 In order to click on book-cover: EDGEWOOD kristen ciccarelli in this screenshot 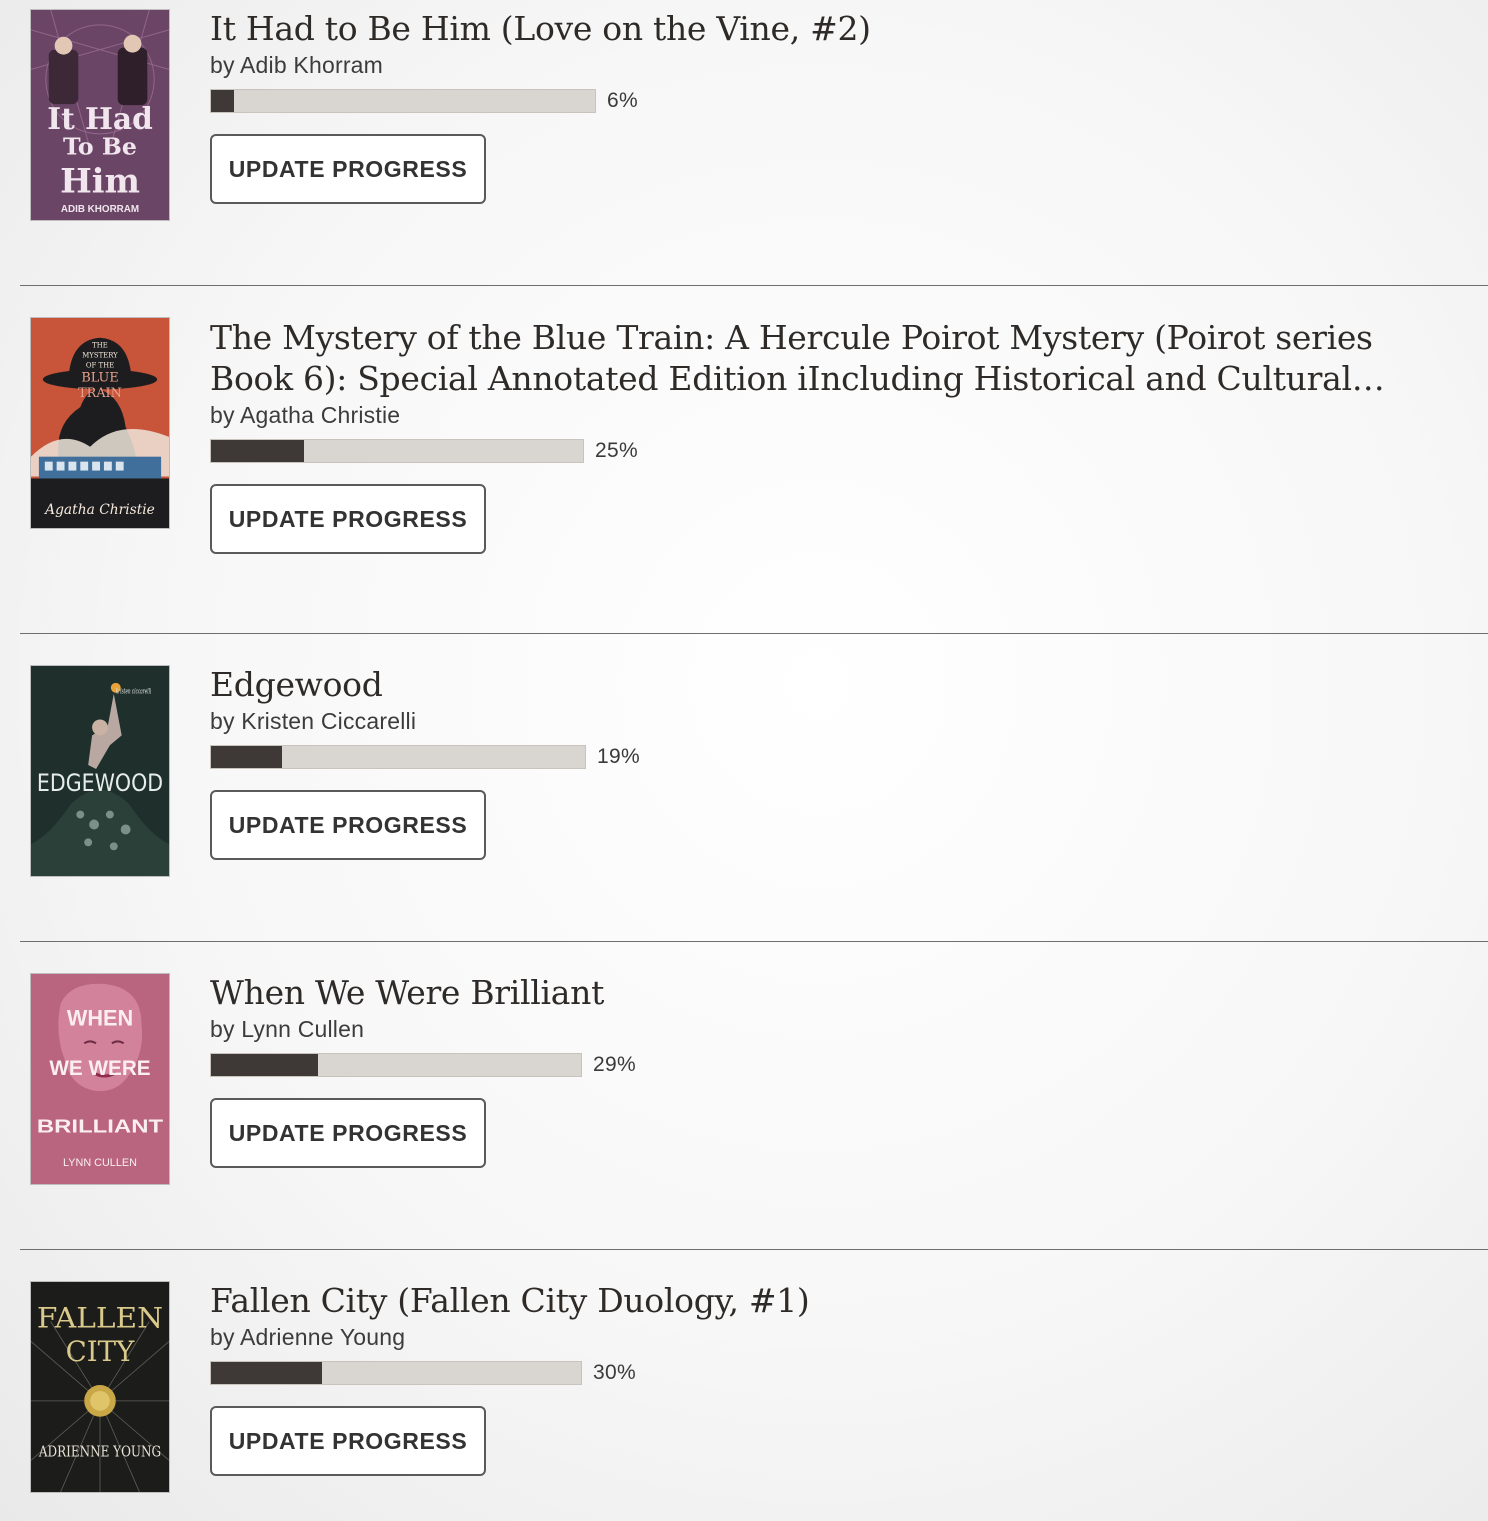, I will do `click(100, 771)`.